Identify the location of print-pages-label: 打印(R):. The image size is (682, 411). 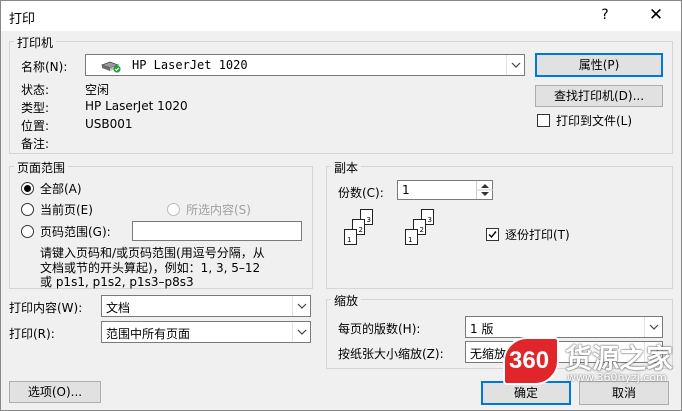
(32, 334).